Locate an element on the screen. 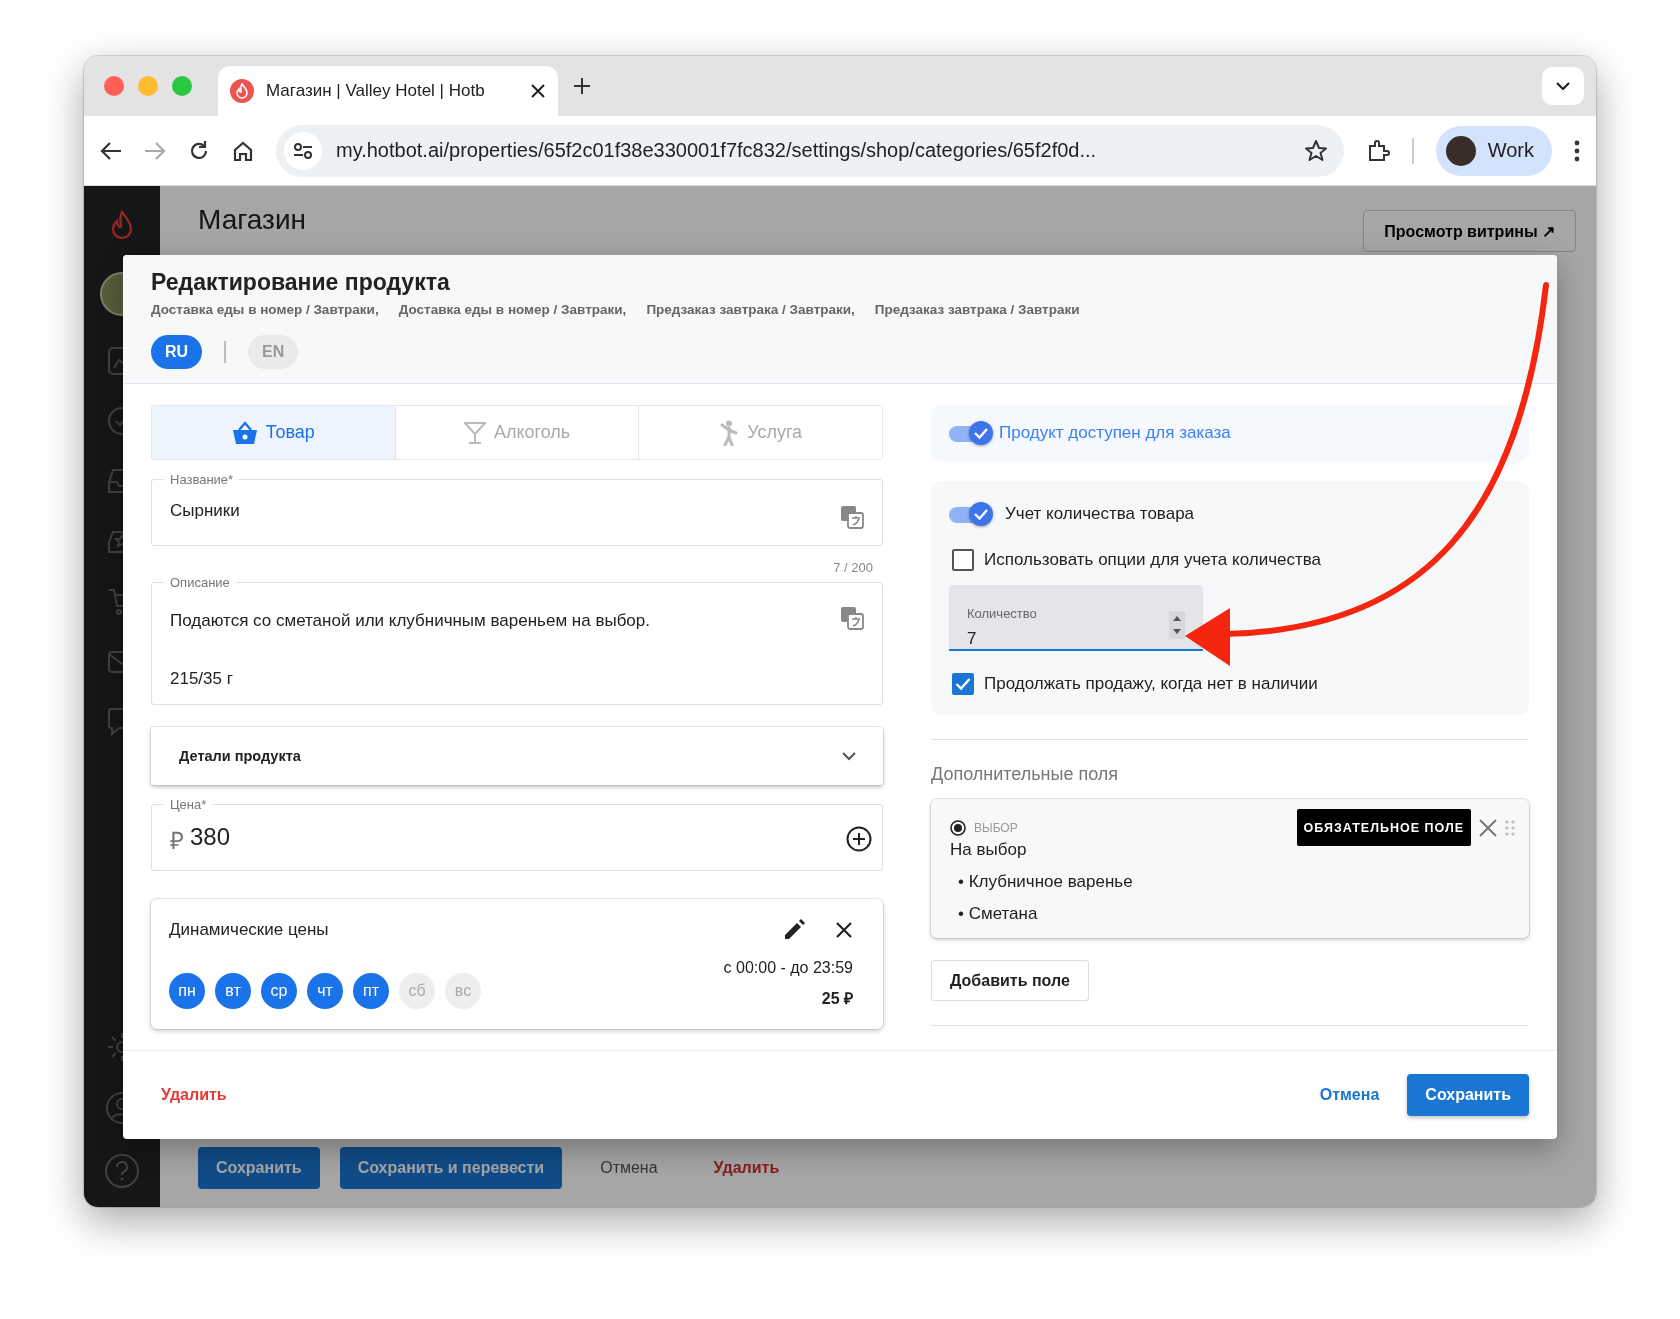  card-title: Динамические цены is located at coordinates (249, 930).